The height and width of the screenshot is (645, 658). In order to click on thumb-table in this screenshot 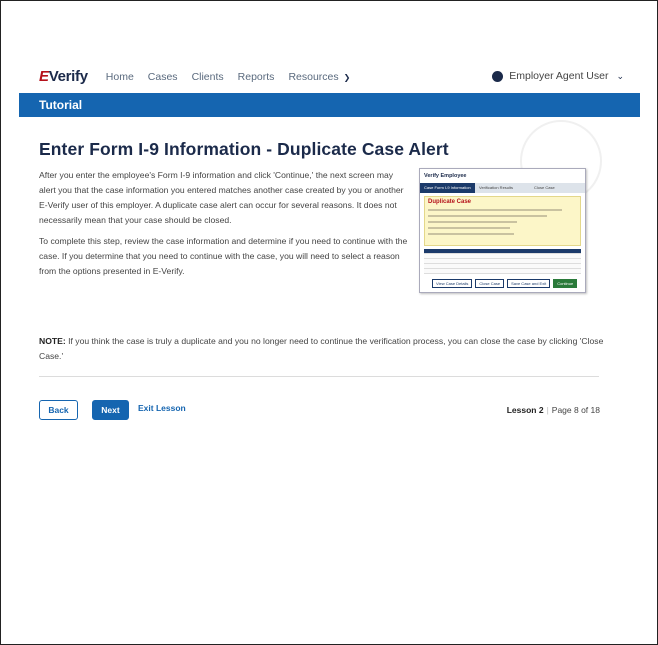, I will do `click(502, 261)`.